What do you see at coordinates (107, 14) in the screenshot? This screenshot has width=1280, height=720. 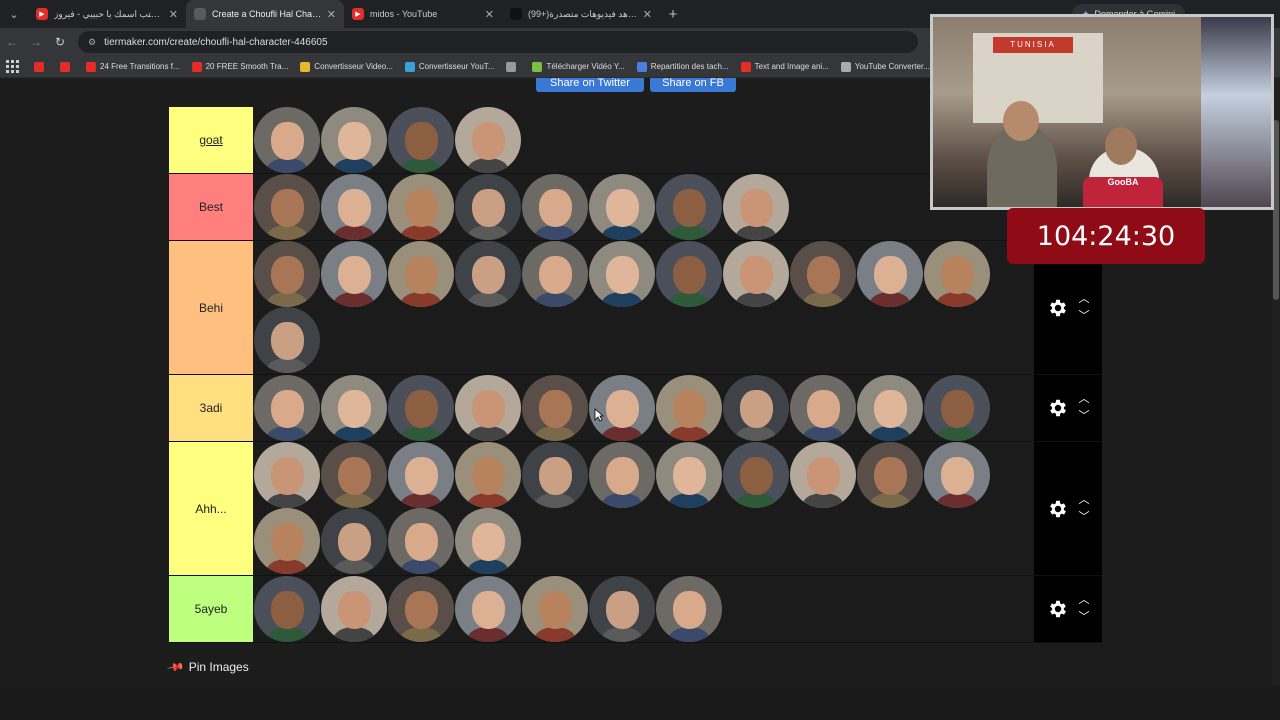 I see `browser-tab: ▶ ﺑﻜﺘﺐ اﺳﻤﻚ ﻳﺎ ﺣﺒﻴﺒﻲ - ﻓﻴﺮوز | be ✕` at bounding box center [107, 14].